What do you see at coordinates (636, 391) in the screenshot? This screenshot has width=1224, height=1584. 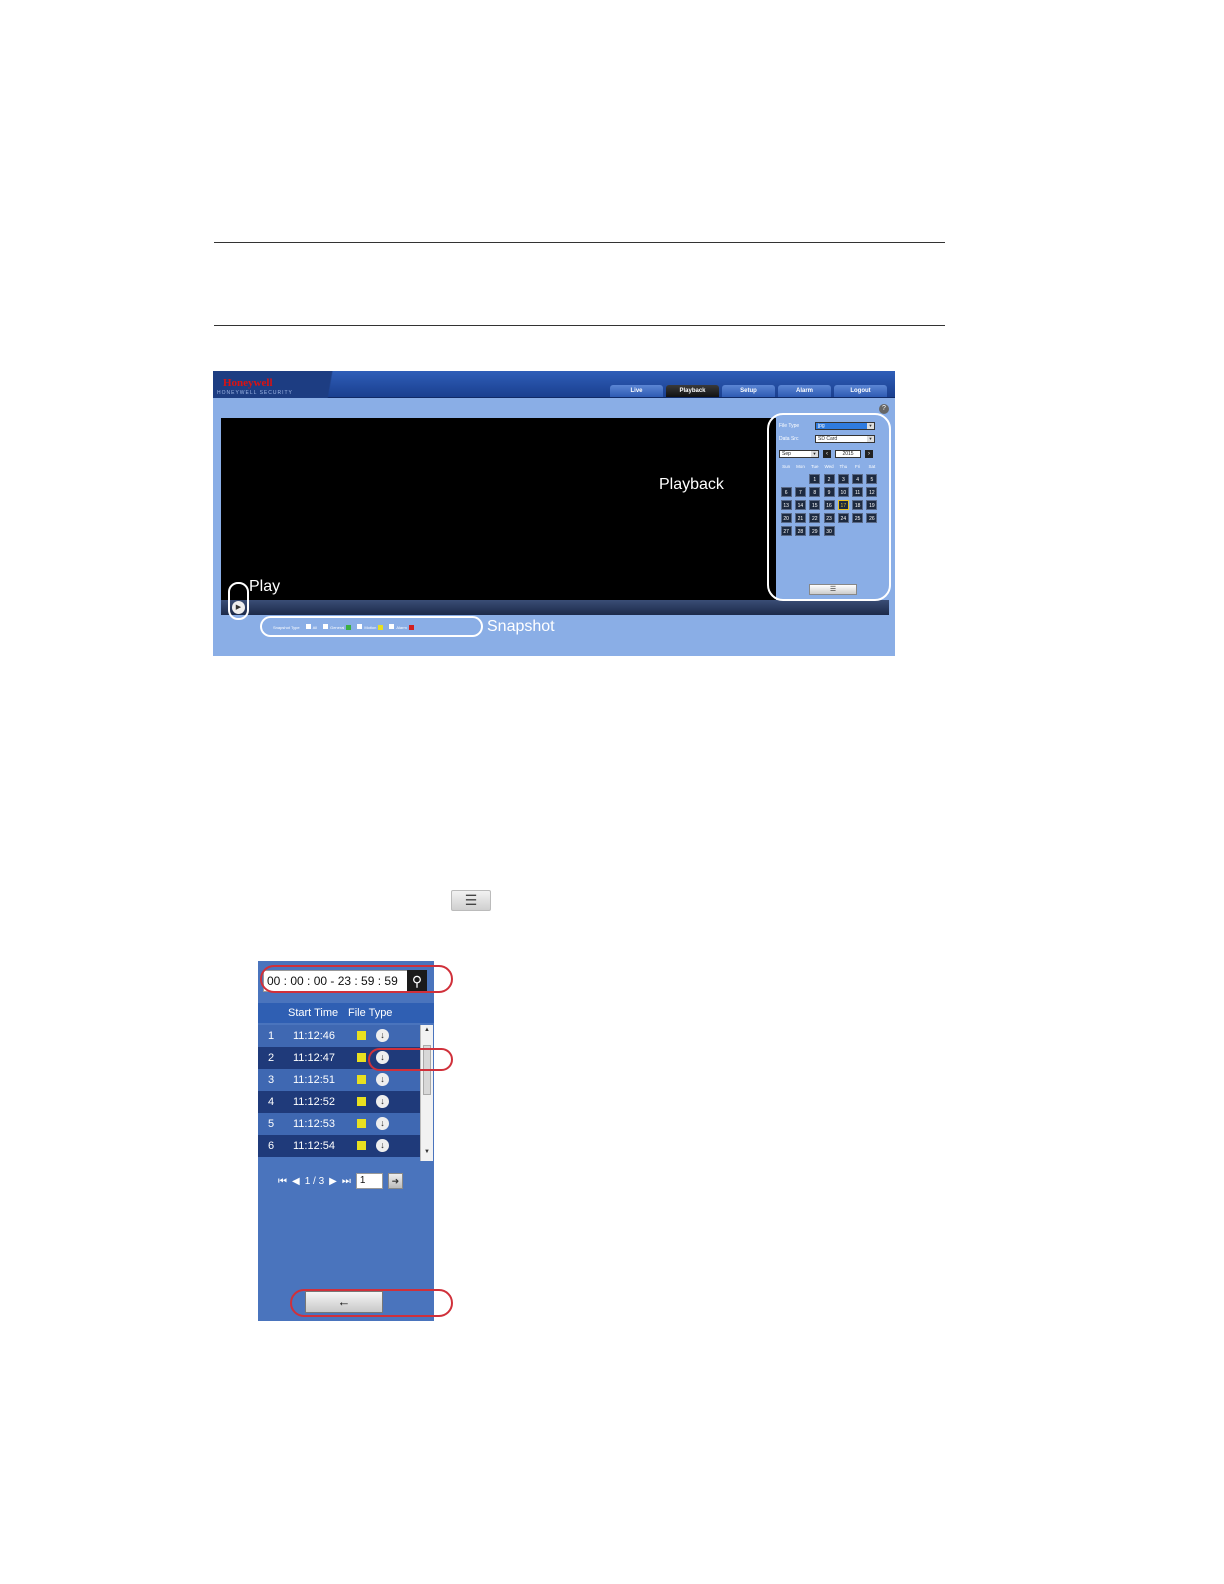 I see `tab-live: Live` at bounding box center [636, 391].